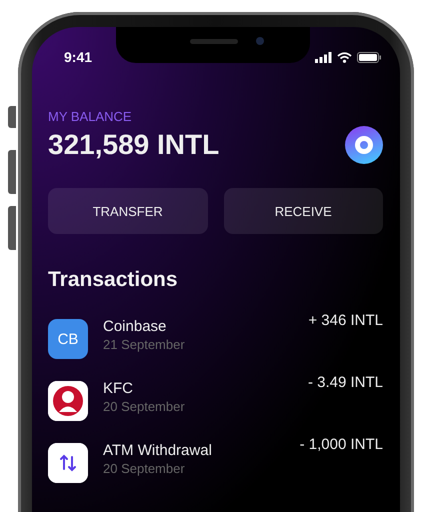 Image resolution: width=424 pixels, height=512 pixels. What do you see at coordinates (113, 280) in the screenshot?
I see `transactions-heading: Transactions` at bounding box center [113, 280].